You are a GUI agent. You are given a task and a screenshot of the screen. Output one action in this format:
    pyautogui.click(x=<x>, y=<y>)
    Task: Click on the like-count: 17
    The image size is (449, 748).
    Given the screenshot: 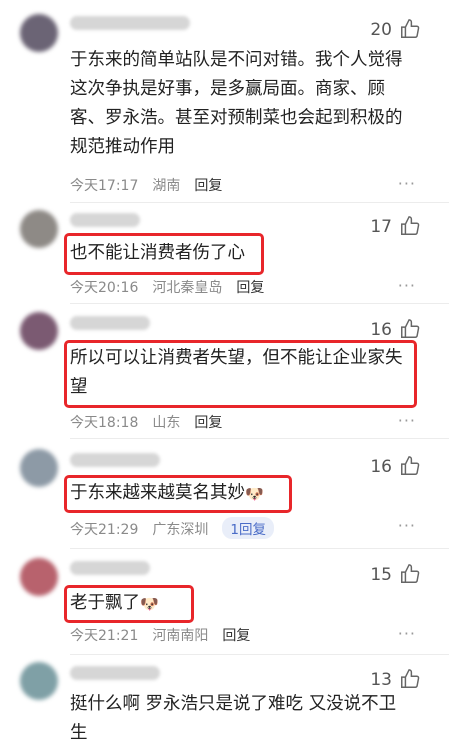 What is the action you would take?
    pyautogui.click(x=381, y=227)
    